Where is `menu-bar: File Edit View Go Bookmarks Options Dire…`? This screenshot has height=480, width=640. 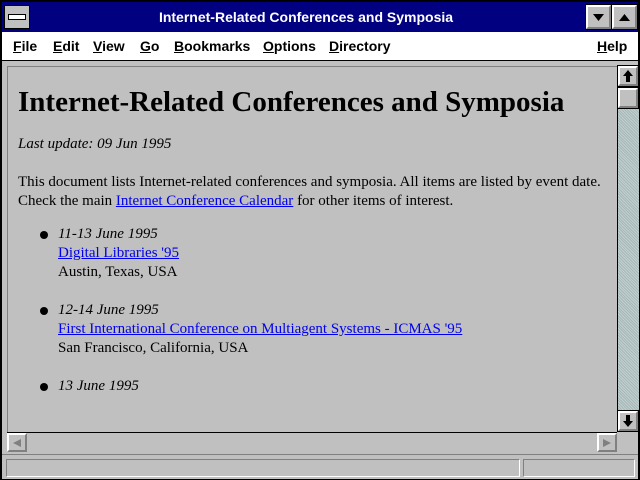 menu-bar: File Edit View Go Bookmarks Options Dire… is located at coordinates (320, 46).